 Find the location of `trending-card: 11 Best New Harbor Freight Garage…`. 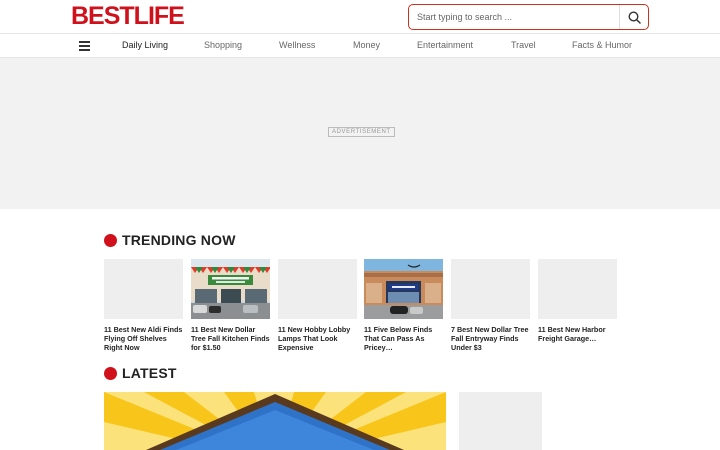

trending-card: 11 Best New Harbor Freight Garage… is located at coordinates (577, 301).